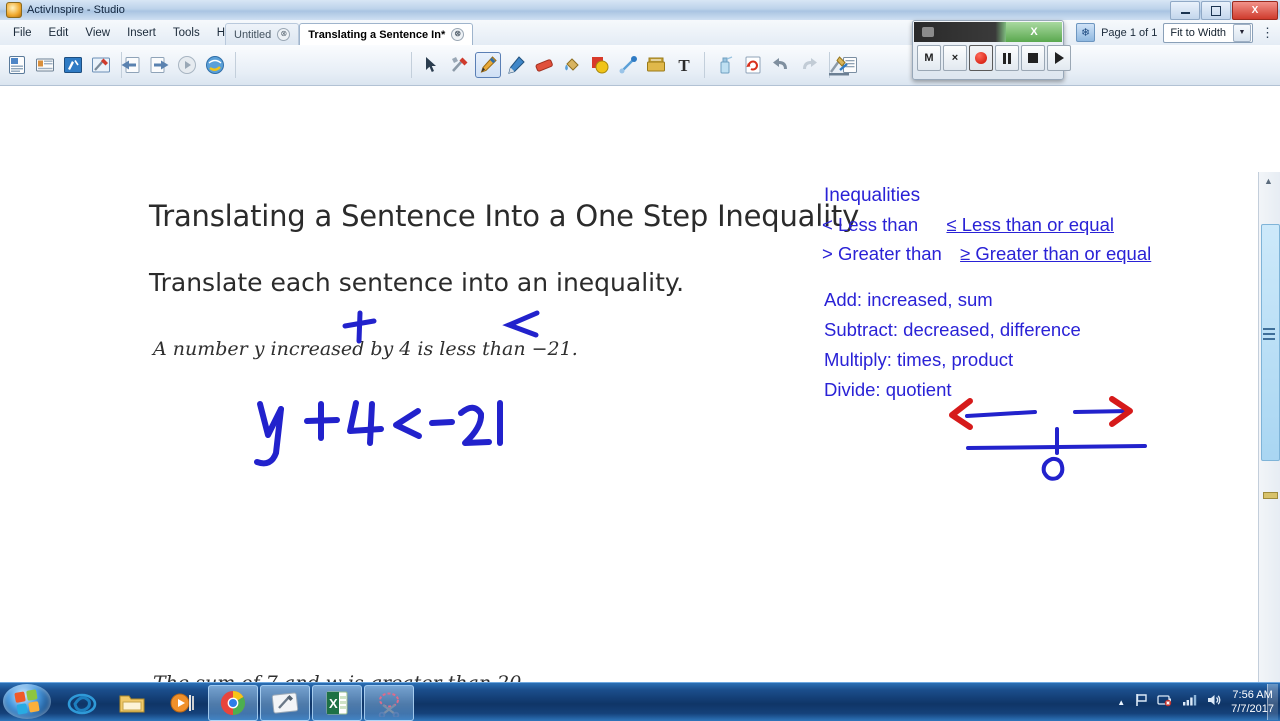 Image resolution: width=1280 pixels, height=721 pixels. What do you see at coordinates (1208, 32) in the screenshot?
I see `zoom-select: Fit to Width ▼` at bounding box center [1208, 32].